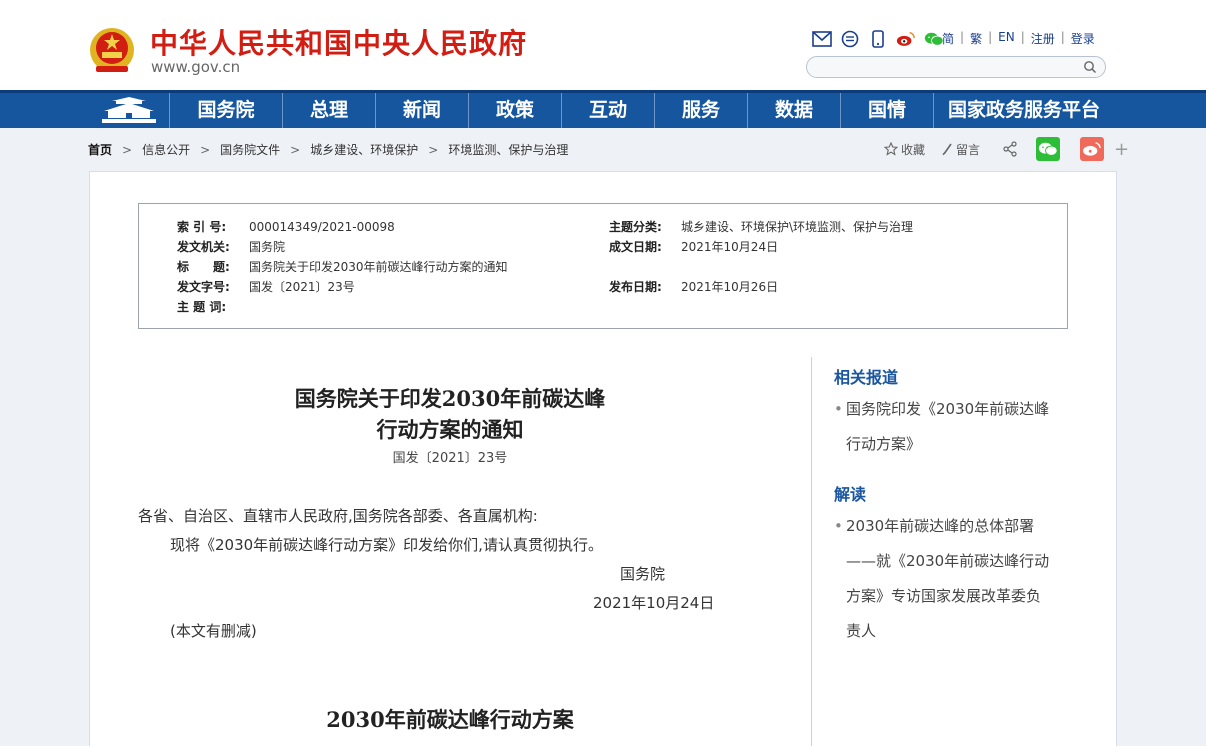 This screenshot has width=1206, height=746. Describe the element at coordinates (891, 149) in the screenshot. I see `star-icon` at that location.